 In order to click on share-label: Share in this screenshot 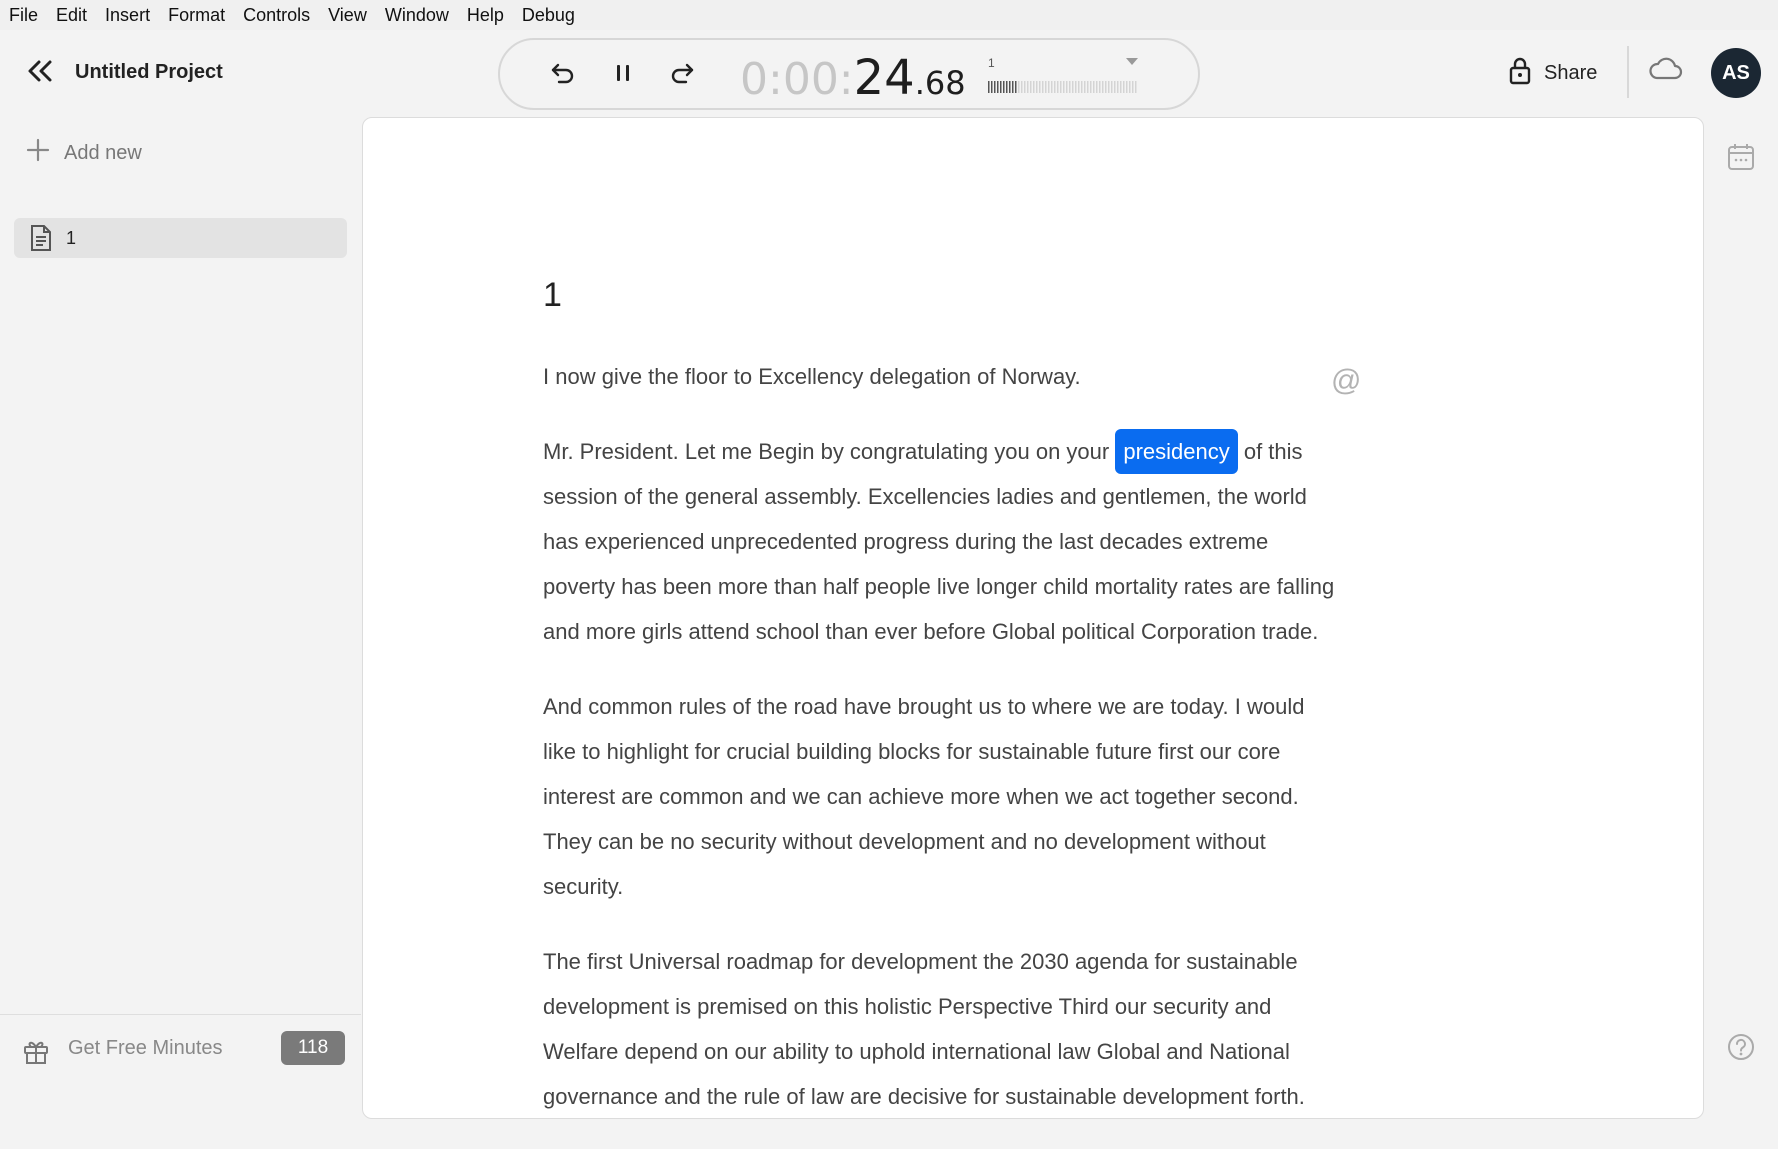, I will do `click(1571, 72)`.